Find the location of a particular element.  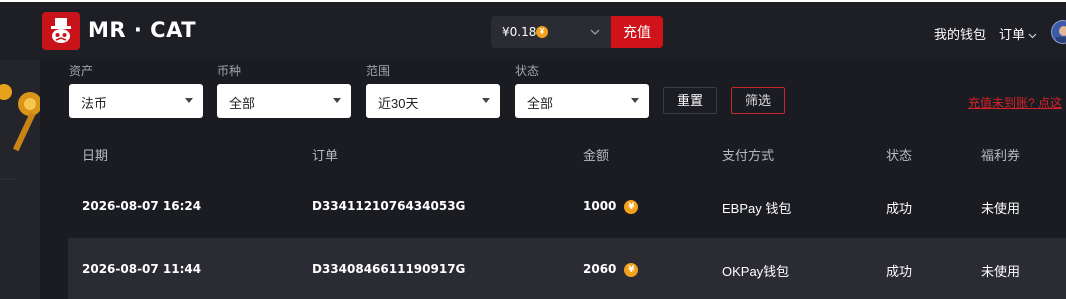

recharge-button: 充值 is located at coordinates (637, 32).